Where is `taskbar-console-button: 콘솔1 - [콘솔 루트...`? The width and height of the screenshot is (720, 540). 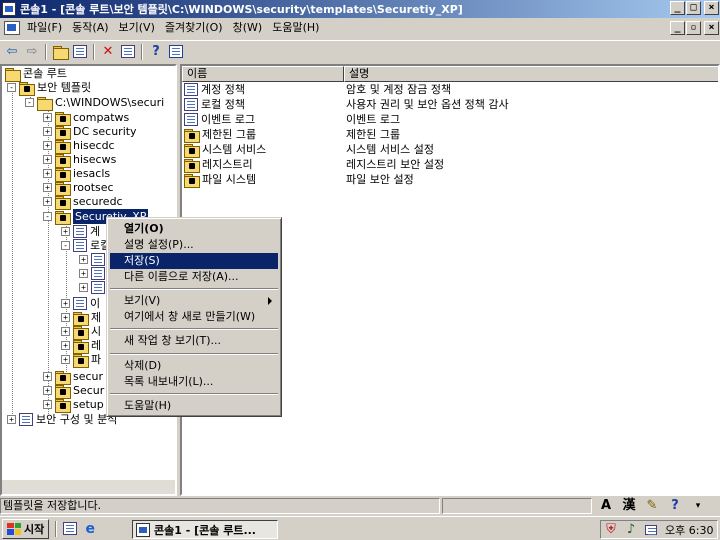 taskbar-console-button: 콘솔1 - [콘솔 루트... is located at coordinates (205, 529).